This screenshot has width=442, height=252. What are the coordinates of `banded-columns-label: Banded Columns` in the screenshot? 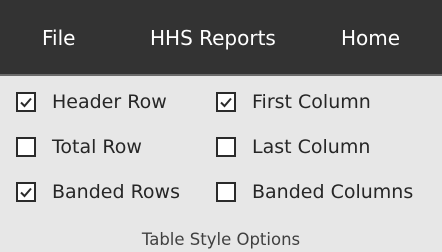 It's located at (333, 192).